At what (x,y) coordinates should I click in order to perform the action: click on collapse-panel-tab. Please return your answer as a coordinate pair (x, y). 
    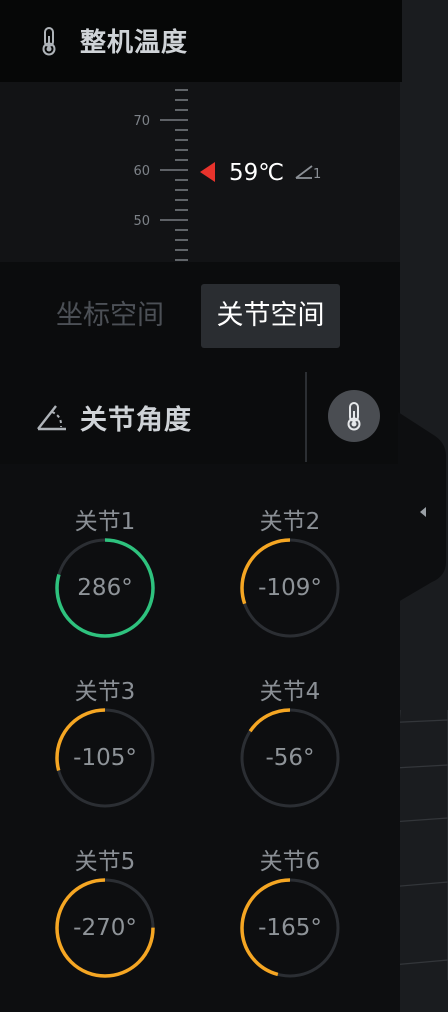
    Looking at the image, I should click on (423, 507).